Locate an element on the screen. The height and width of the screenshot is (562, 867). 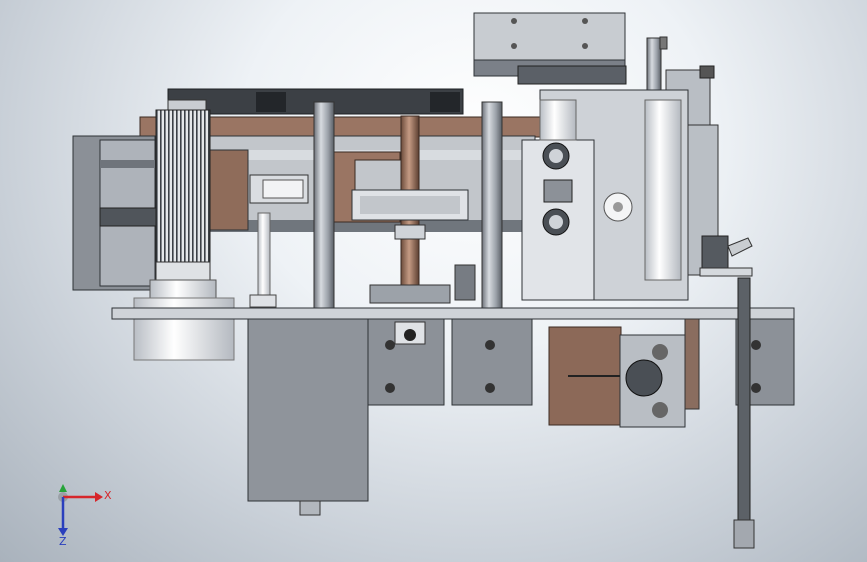
right-side-bracket is located at coordinates (720, 200).